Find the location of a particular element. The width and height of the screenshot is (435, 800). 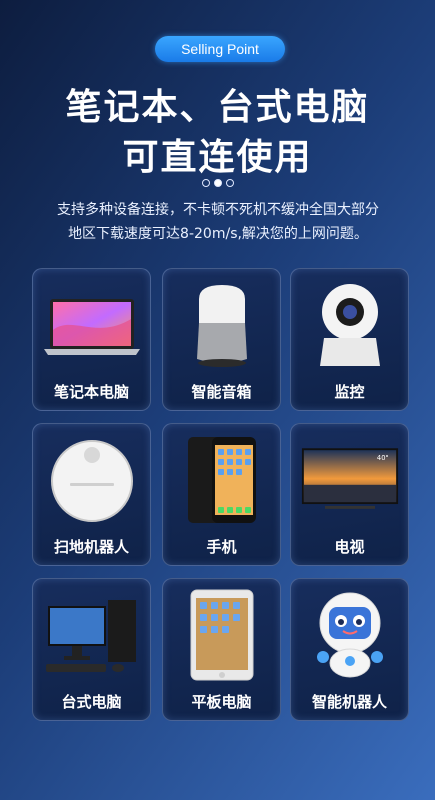

headline-line-2: 可直连使用 is located at coordinates (217, 157).